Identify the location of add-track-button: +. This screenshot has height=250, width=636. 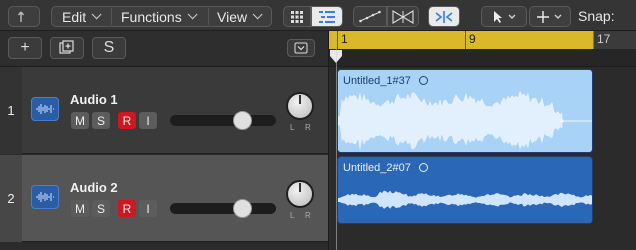
(25, 48).